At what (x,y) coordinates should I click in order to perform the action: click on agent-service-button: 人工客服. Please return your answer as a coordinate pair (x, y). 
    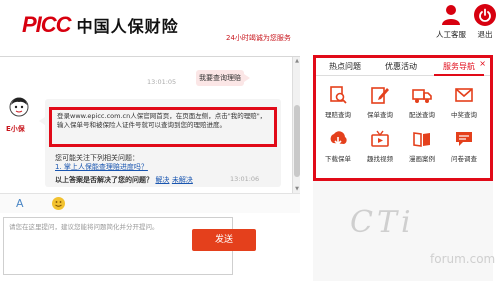
    Looking at the image, I should click on (451, 22).